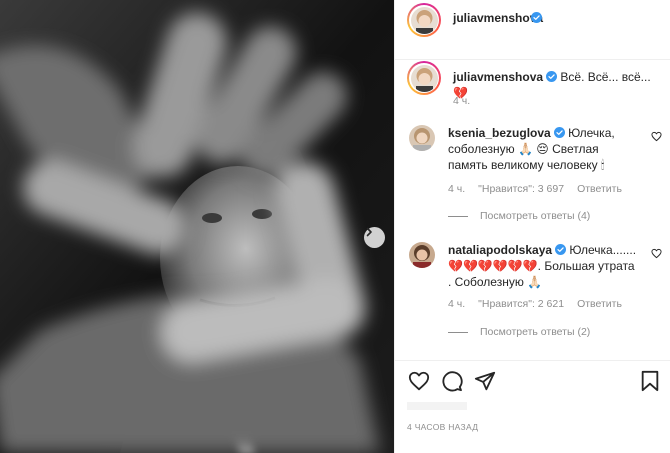 This screenshot has height=453, width=670. Describe the element at coordinates (498, 18) in the screenshot. I see `author-username: juliavmenshova` at that location.